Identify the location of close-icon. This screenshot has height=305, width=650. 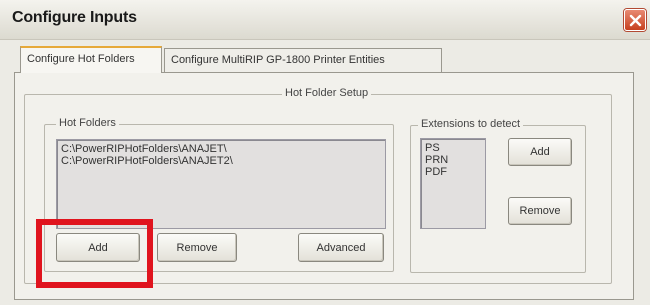
(635, 20).